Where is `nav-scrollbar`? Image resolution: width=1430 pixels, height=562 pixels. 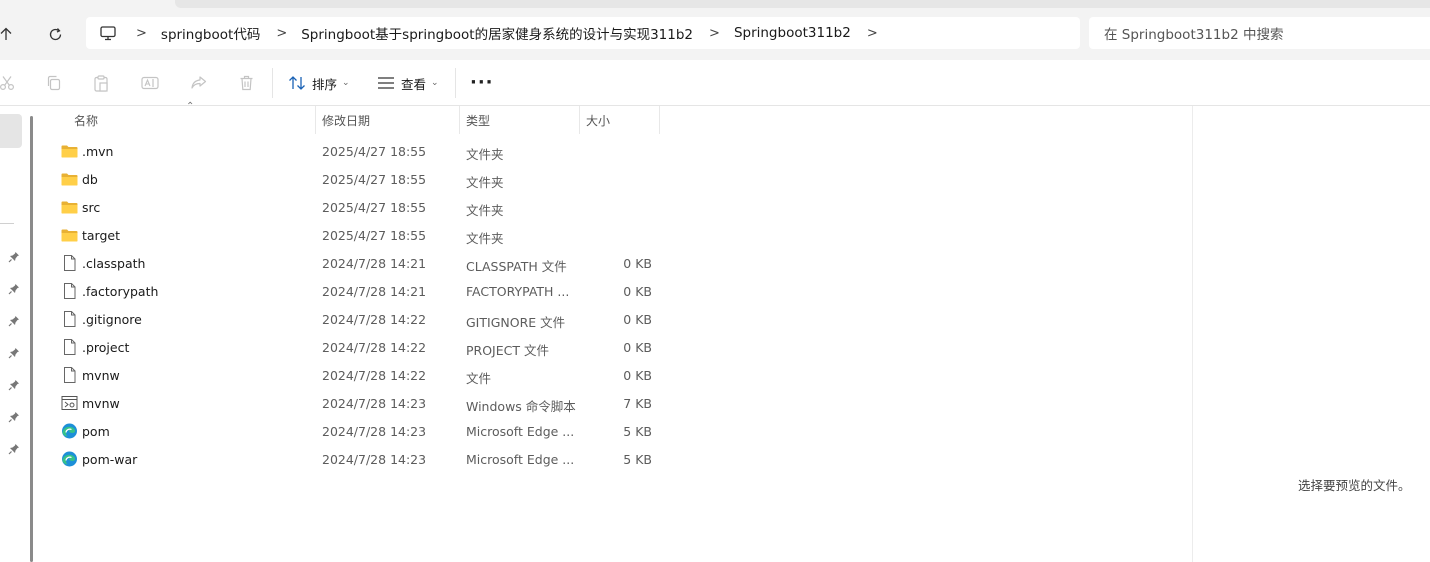 nav-scrollbar is located at coordinates (31, 339).